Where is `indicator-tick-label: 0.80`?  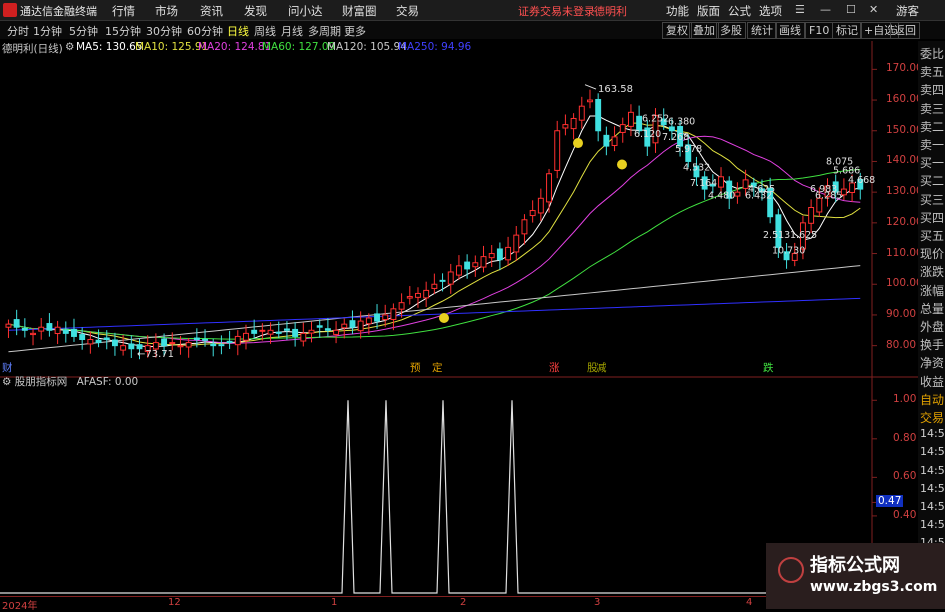
indicator-tick-label: 0.80 is located at coordinates (905, 437).